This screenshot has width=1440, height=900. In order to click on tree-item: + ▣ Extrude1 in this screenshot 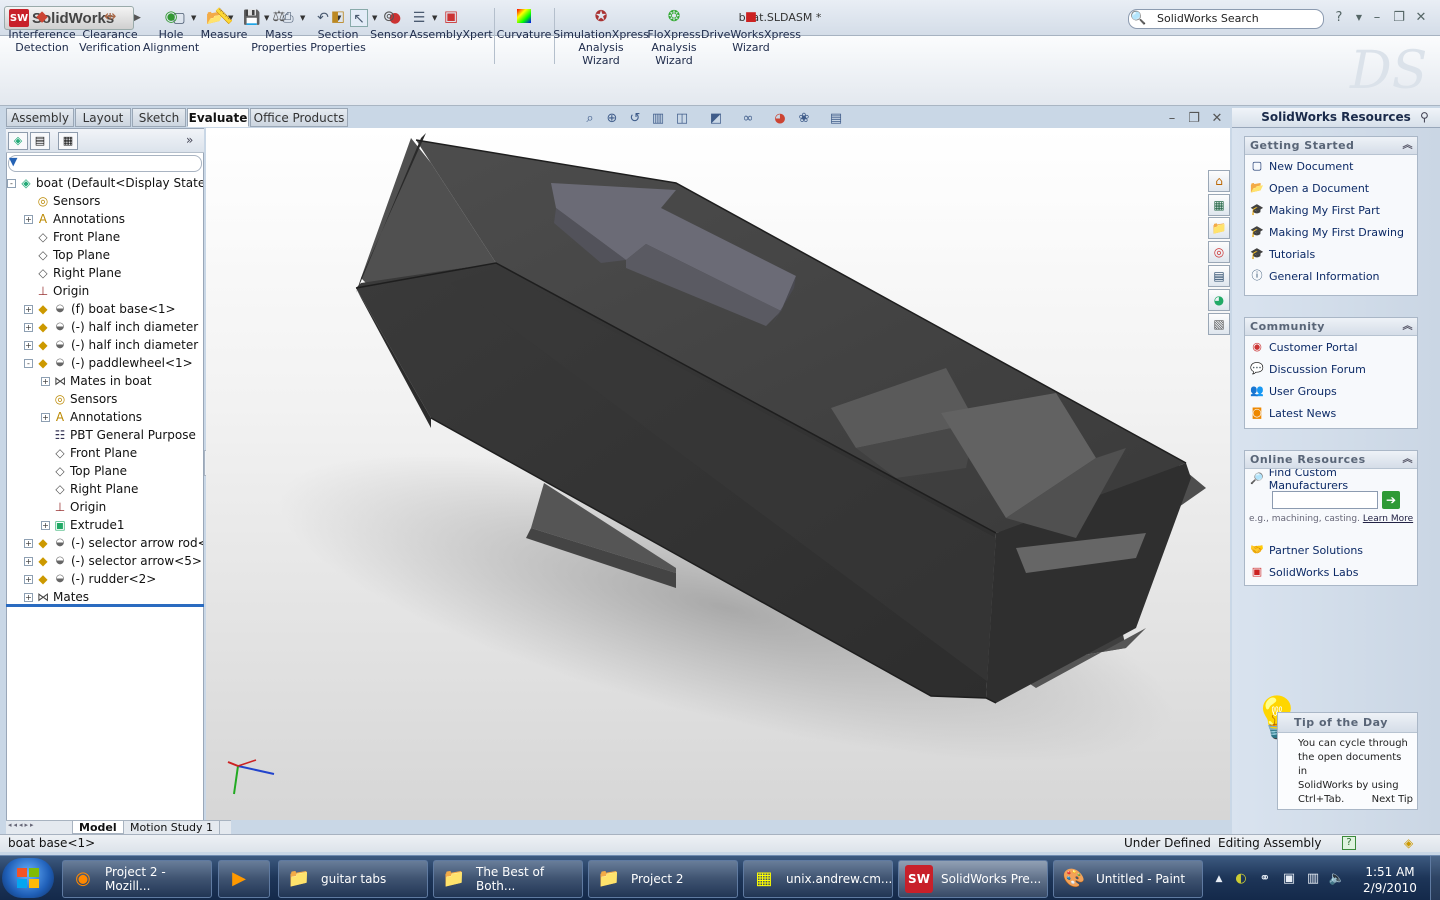, I will do `click(105, 525)`.